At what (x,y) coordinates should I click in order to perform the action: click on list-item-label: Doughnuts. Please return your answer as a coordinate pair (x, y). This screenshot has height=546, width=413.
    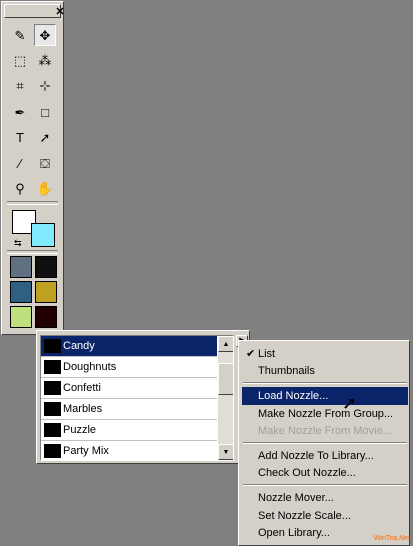
    Looking at the image, I should click on (90, 367).